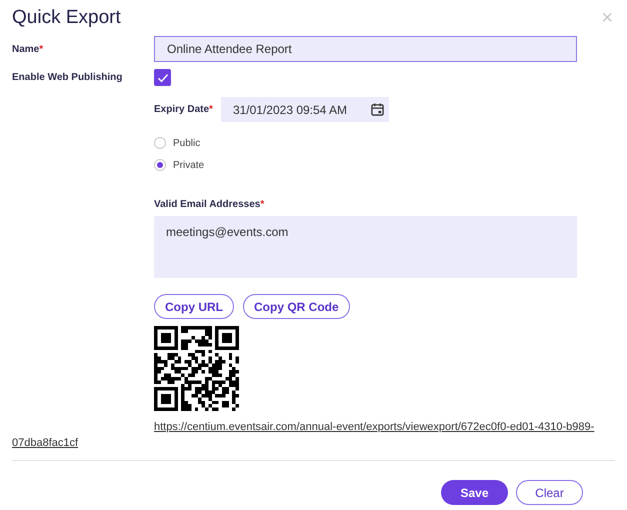 The width and height of the screenshot is (627, 510). What do you see at coordinates (194, 306) in the screenshot?
I see `copy-button: Copy URL` at bounding box center [194, 306].